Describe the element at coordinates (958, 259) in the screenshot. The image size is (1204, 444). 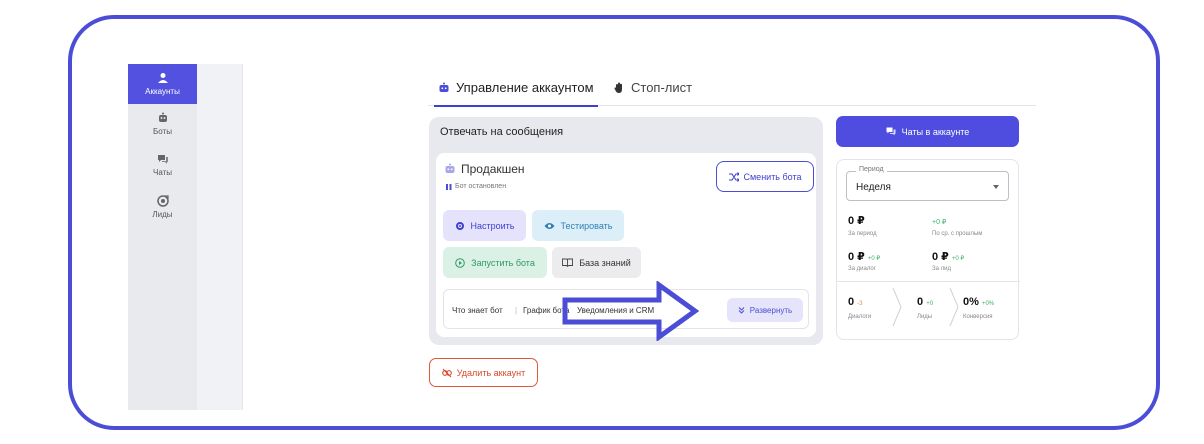
I see `per-lead-delta: +0 ₽` at that location.